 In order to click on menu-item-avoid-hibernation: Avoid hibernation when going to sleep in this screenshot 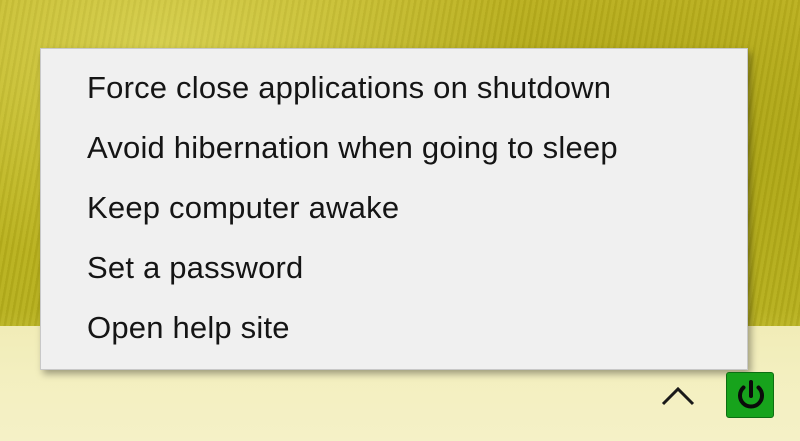, I will do `click(394, 148)`.